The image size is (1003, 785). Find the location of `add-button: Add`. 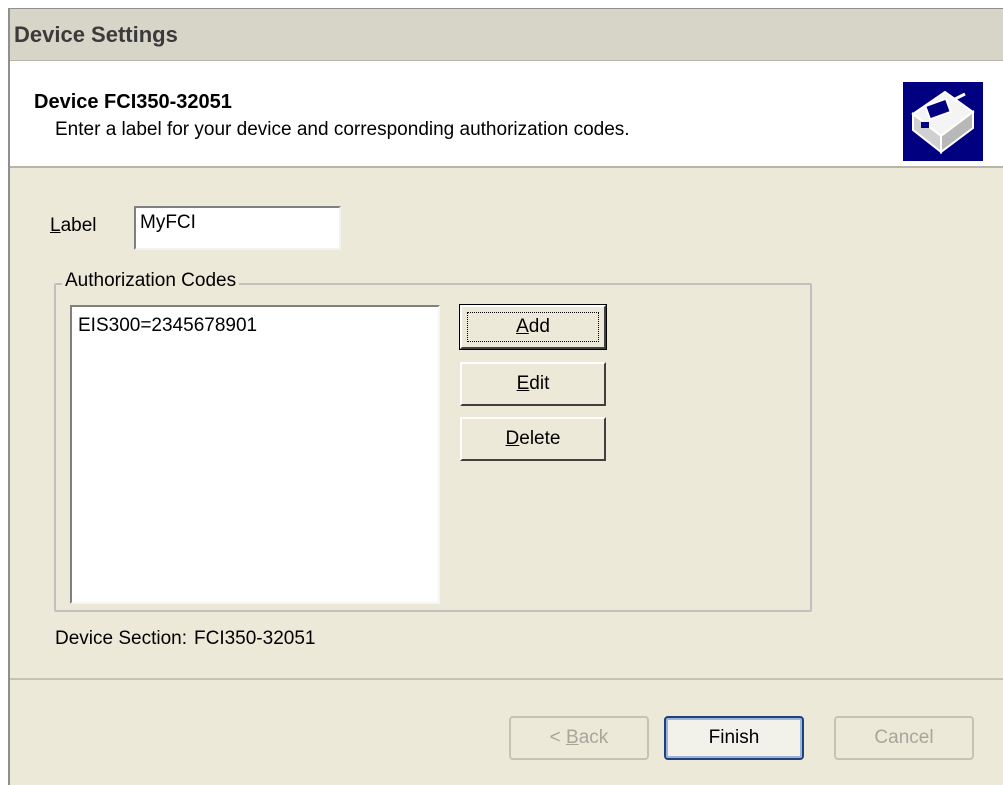

add-button: Add is located at coordinates (533, 327).